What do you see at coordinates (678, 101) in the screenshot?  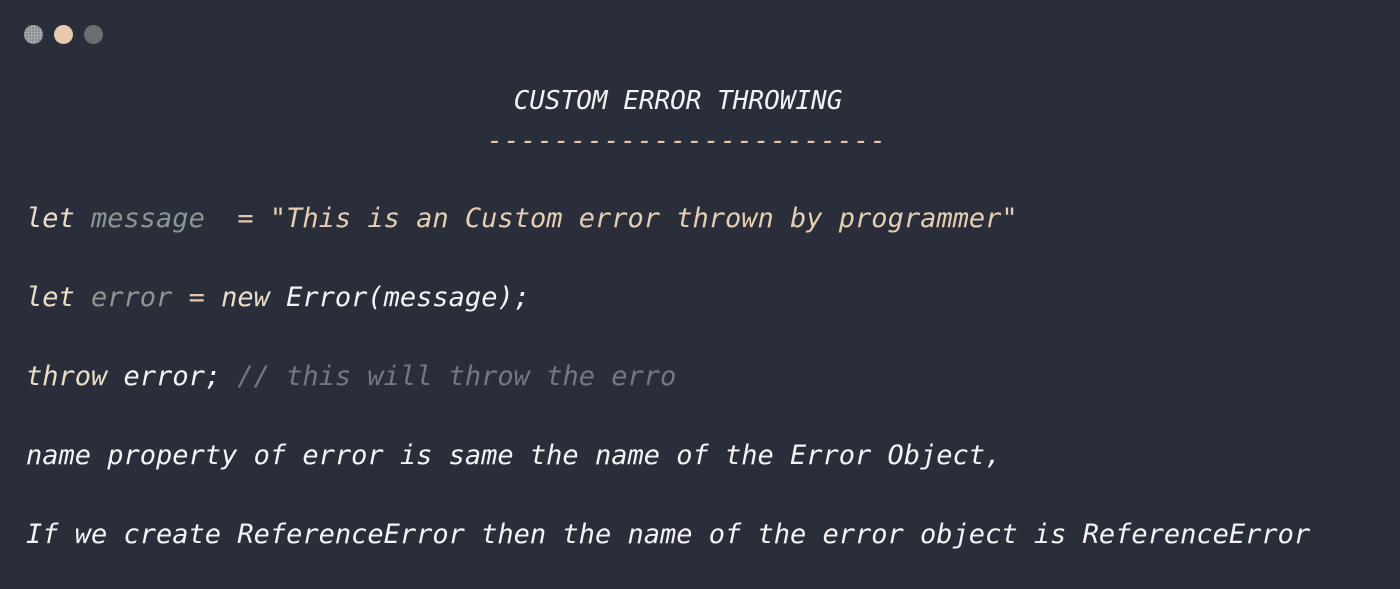 I see `page-title: CUSTOM ERROR THROWING` at bounding box center [678, 101].